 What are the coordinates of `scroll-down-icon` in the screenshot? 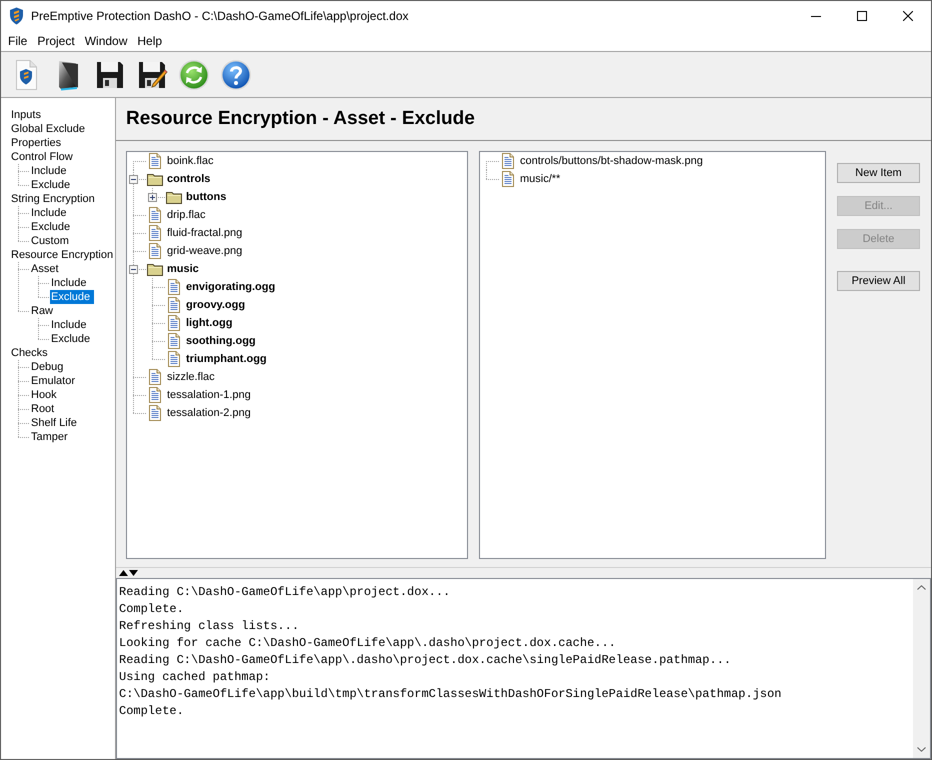 It's located at (921, 749).